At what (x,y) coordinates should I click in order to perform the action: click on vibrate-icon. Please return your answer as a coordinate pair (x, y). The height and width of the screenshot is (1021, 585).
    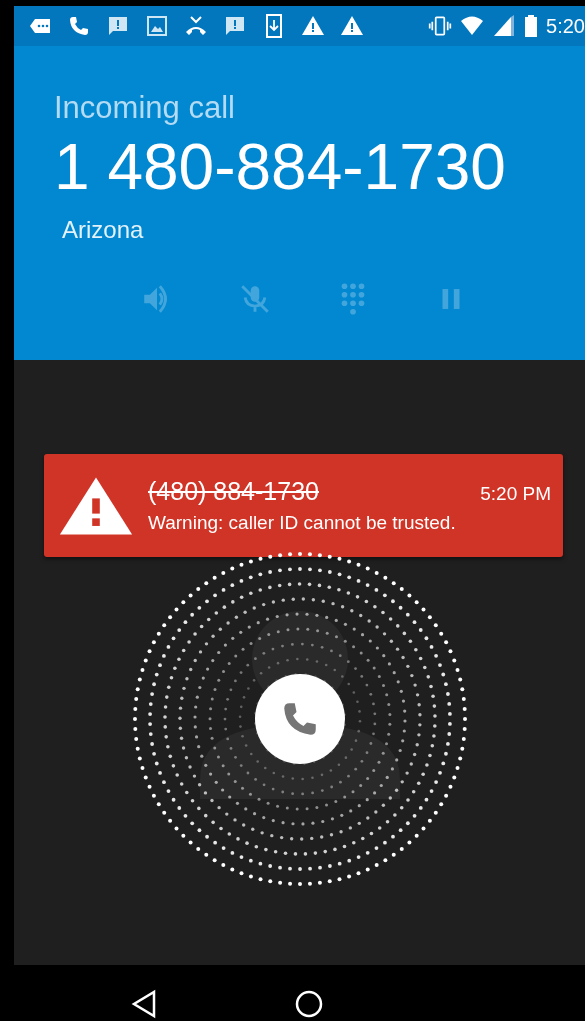
    Looking at the image, I should click on (440, 26).